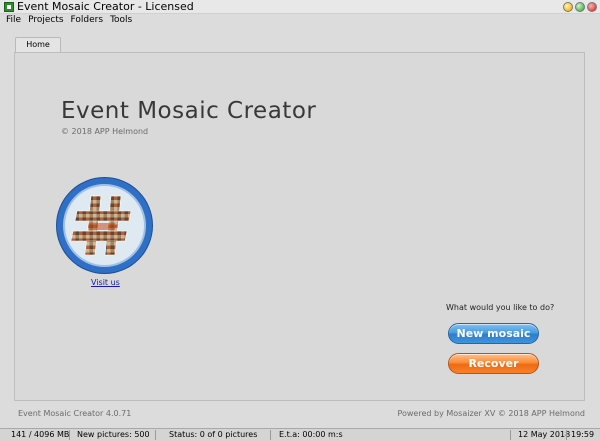  What do you see at coordinates (105, 6) in the screenshot?
I see `window-title: Event Mosaic Creator - Licensed` at bounding box center [105, 6].